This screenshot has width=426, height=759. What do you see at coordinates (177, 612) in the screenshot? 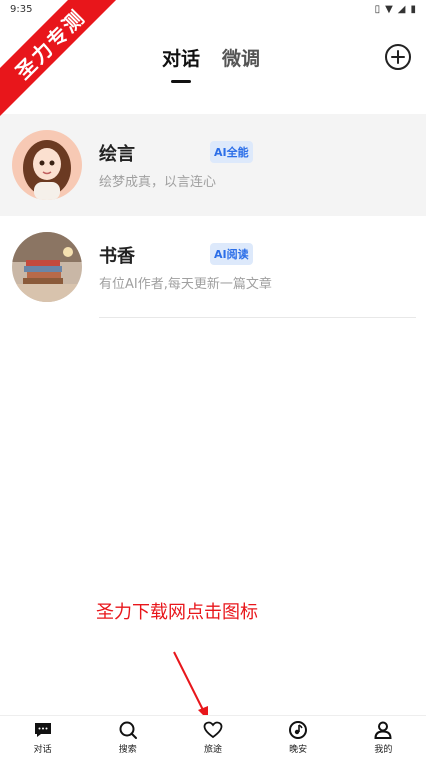
I see `promo-annotation: 圣力下载网点击图标` at bounding box center [177, 612].